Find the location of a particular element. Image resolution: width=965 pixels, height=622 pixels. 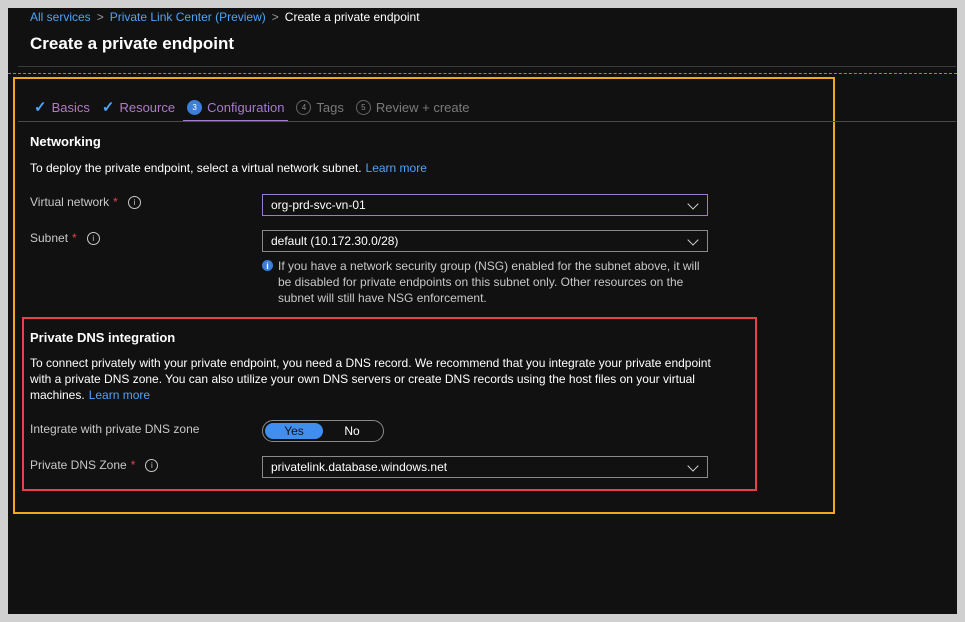

subnet-label: Subnet * i is located at coordinates (65, 238).